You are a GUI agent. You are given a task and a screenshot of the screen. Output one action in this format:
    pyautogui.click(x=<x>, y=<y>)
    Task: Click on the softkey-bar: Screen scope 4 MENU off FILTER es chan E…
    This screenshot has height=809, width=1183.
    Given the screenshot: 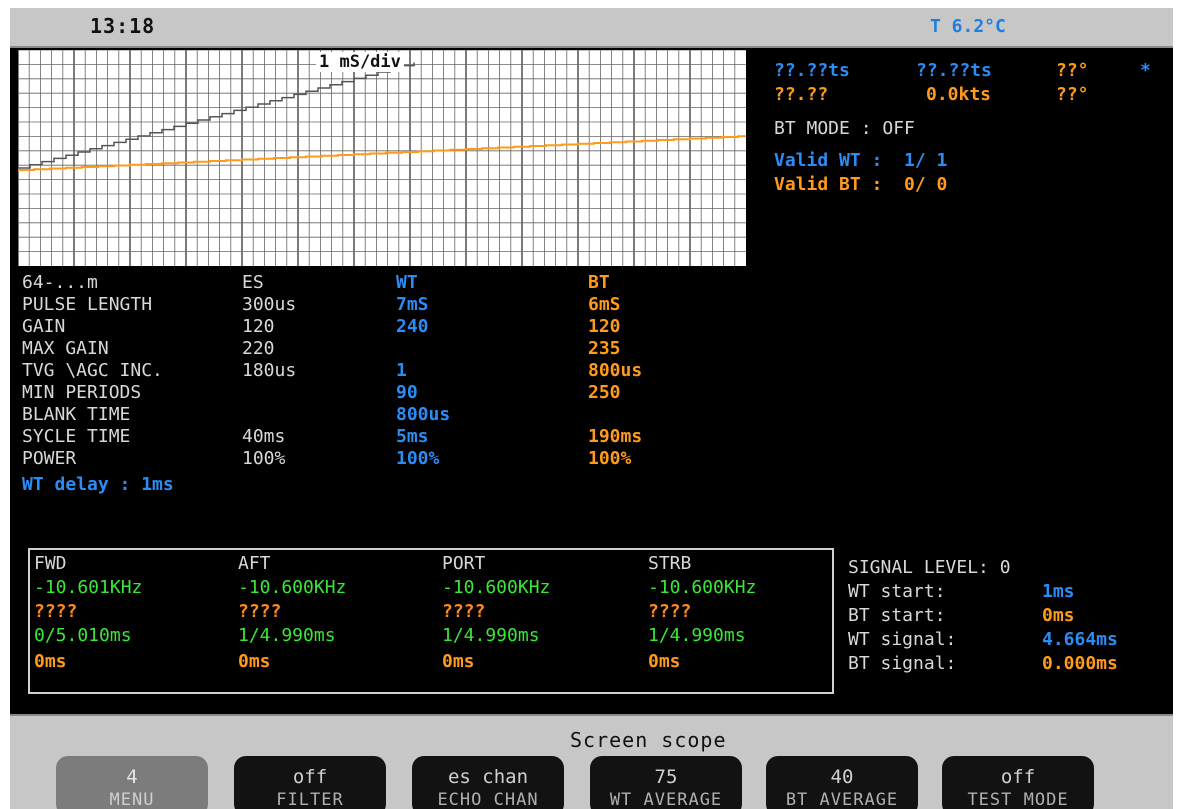 What is the action you would take?
    pyautogui.click(x=591, y=761)
    